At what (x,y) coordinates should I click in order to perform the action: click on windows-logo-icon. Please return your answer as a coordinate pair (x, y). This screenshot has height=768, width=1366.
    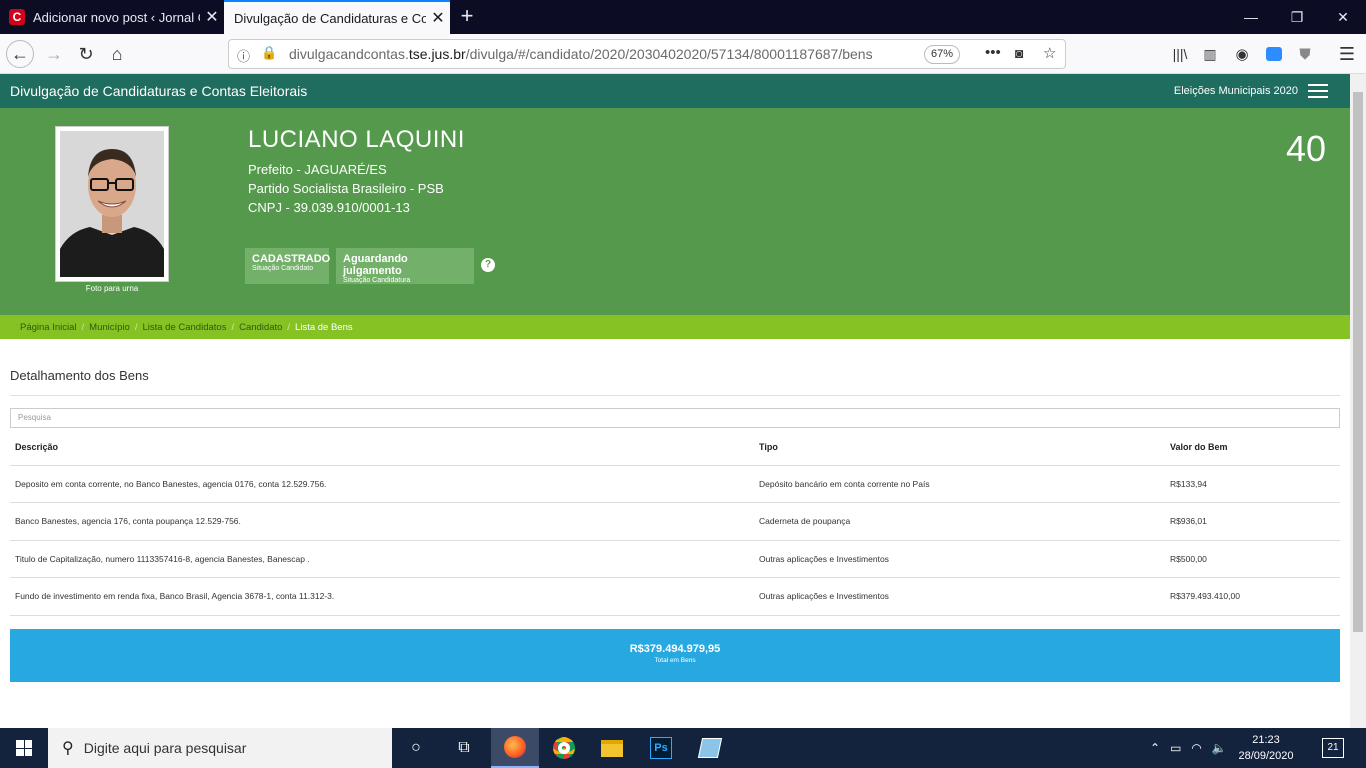
    Looking at the image, I should click on (24, 748).